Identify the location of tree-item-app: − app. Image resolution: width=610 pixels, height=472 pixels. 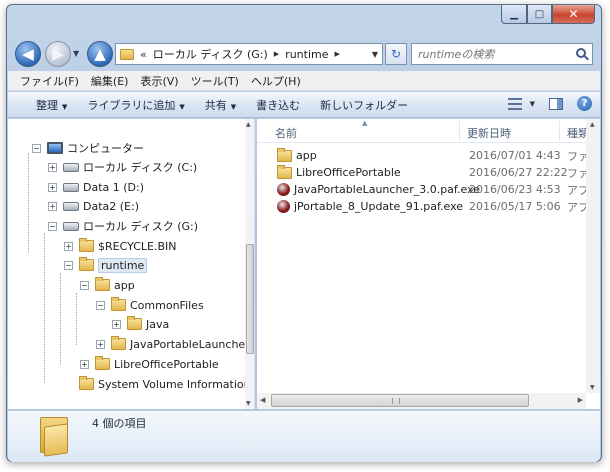
(107, 285).